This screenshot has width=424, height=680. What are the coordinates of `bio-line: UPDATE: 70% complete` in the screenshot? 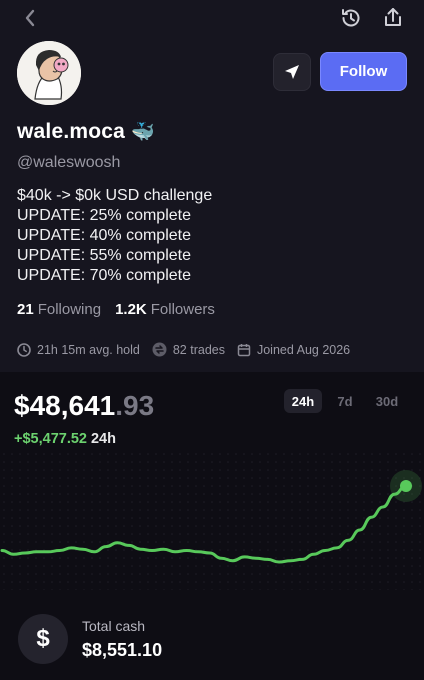 It's located at (104, 275).